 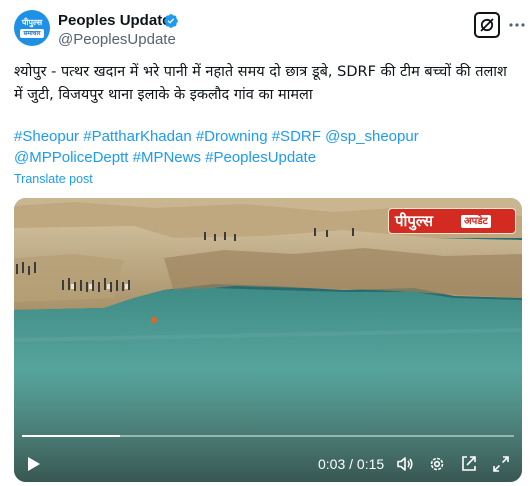 What do you see at coordinates (171, 21) in the screenshot?
I see `verified-badge-icon` at bounding box center [171, 21].